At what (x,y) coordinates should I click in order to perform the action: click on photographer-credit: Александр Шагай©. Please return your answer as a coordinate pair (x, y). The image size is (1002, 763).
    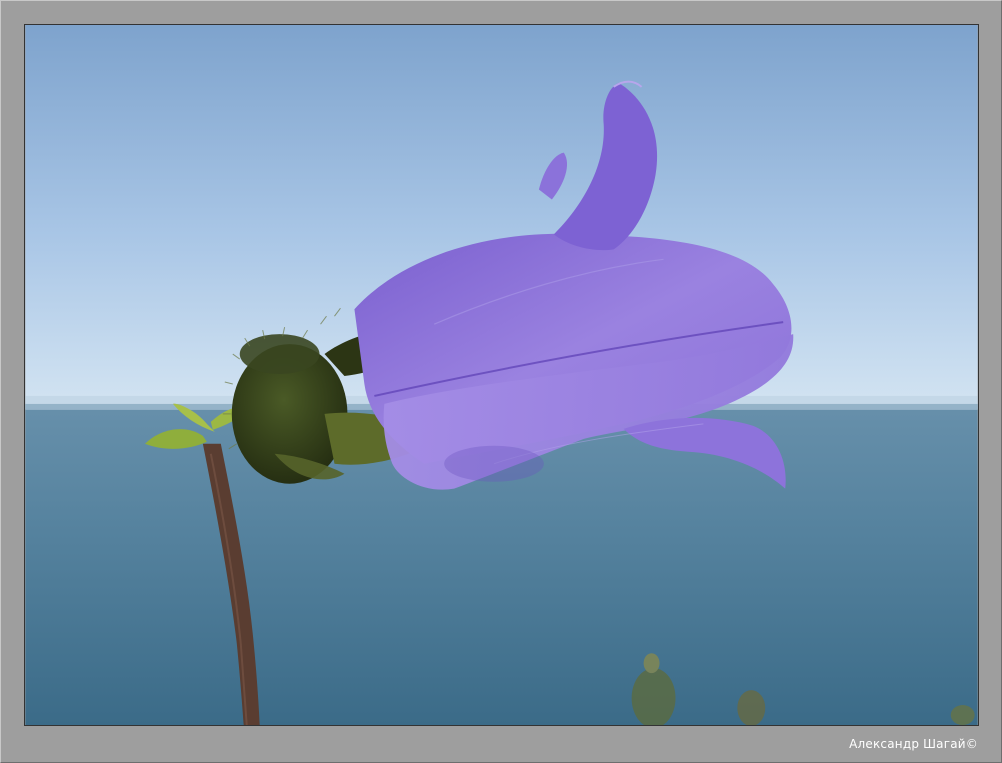
    Looking at the image, I should click on (913, 744).